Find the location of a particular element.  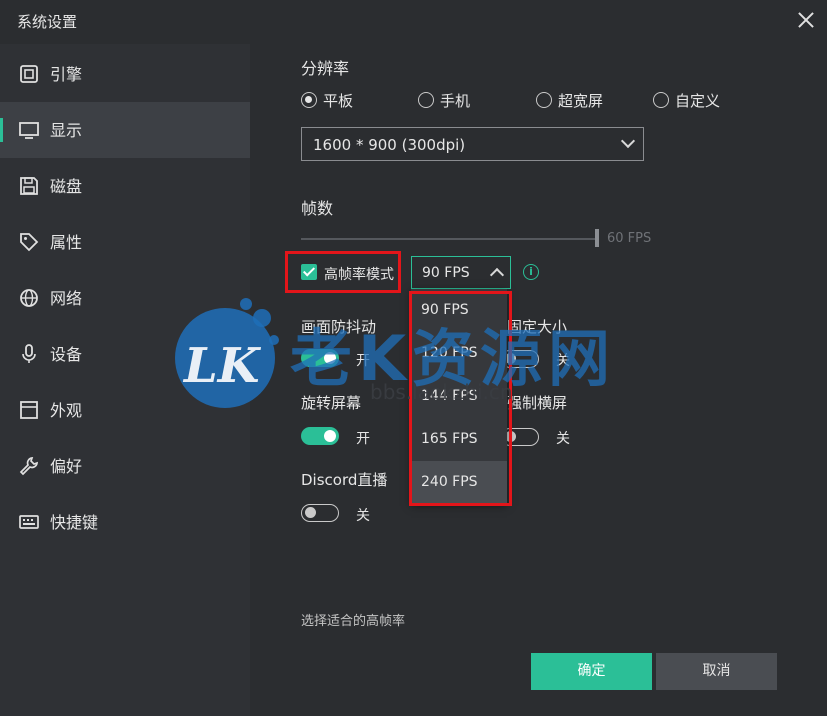

high-fps-label: 高帧率模式 is located at coordinates (359, 275).